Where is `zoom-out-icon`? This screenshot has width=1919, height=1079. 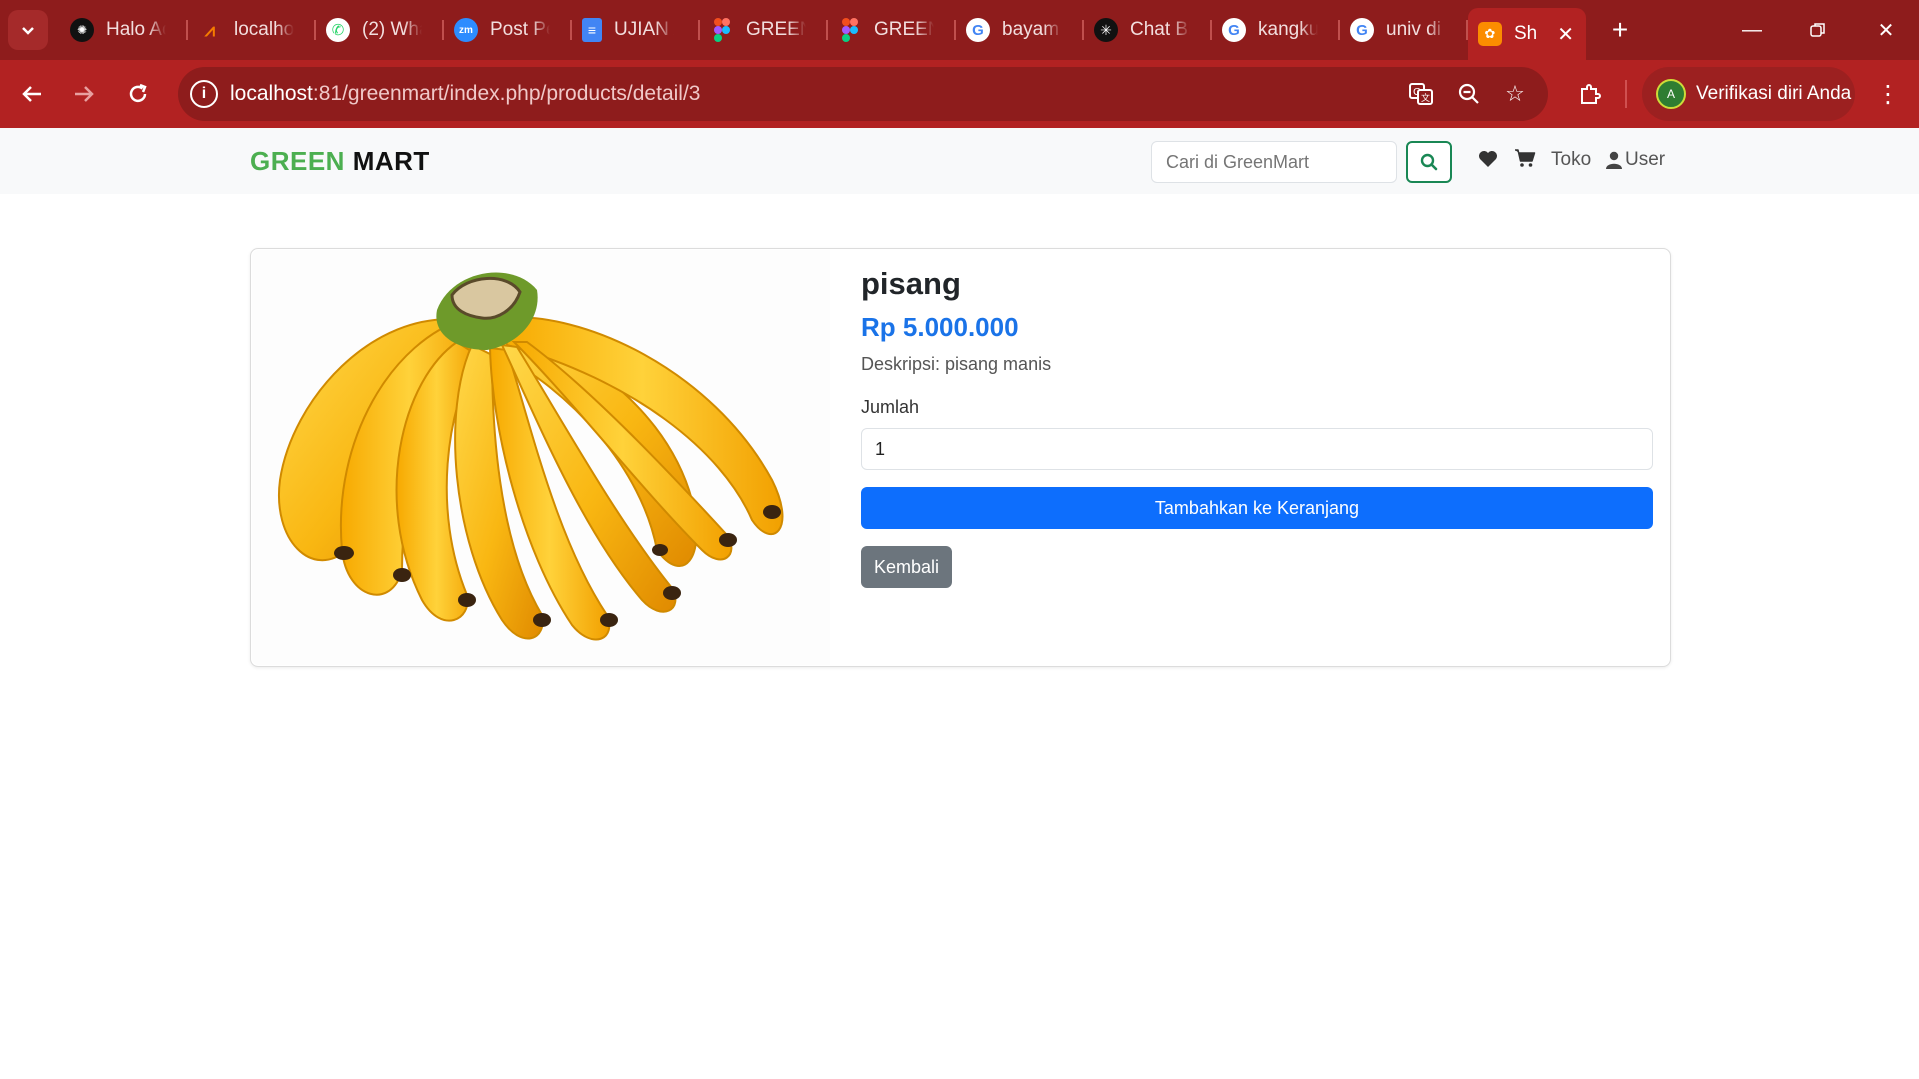
zoom-out-icon is located at coordinates (1469, 94).